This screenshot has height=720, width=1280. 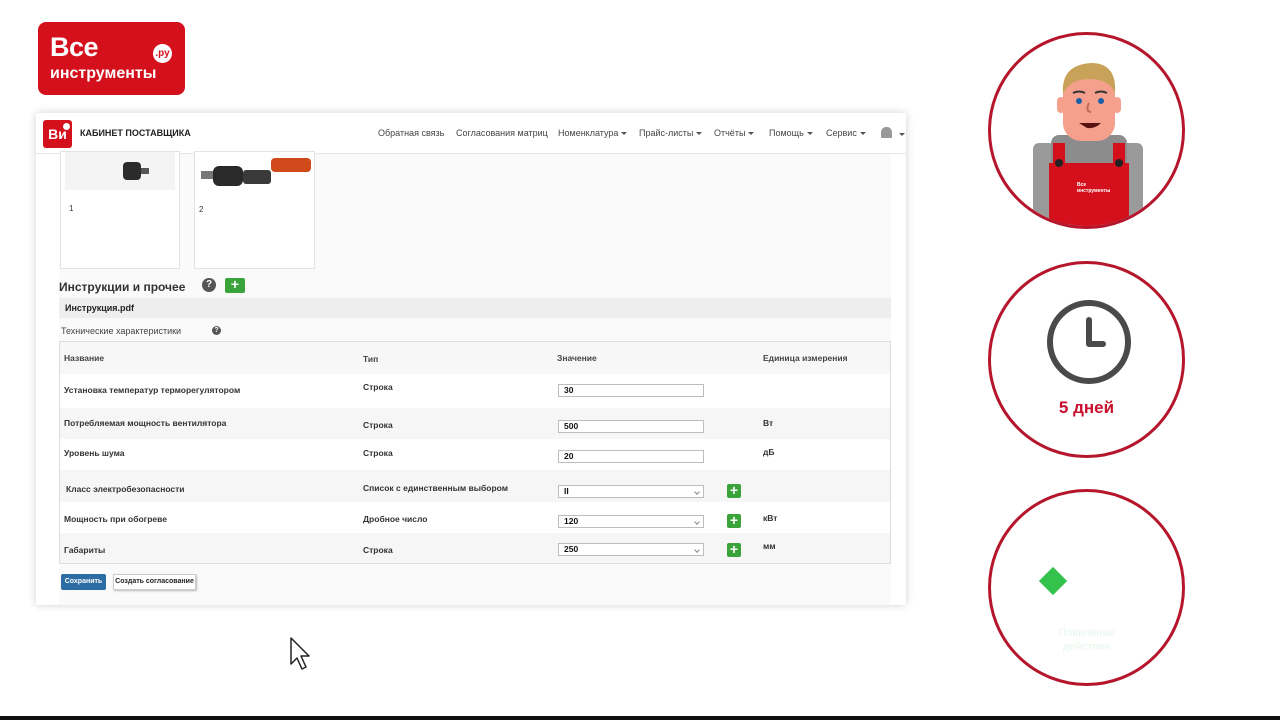 I want to click on image-card: 2, so click(x=254, y=210).